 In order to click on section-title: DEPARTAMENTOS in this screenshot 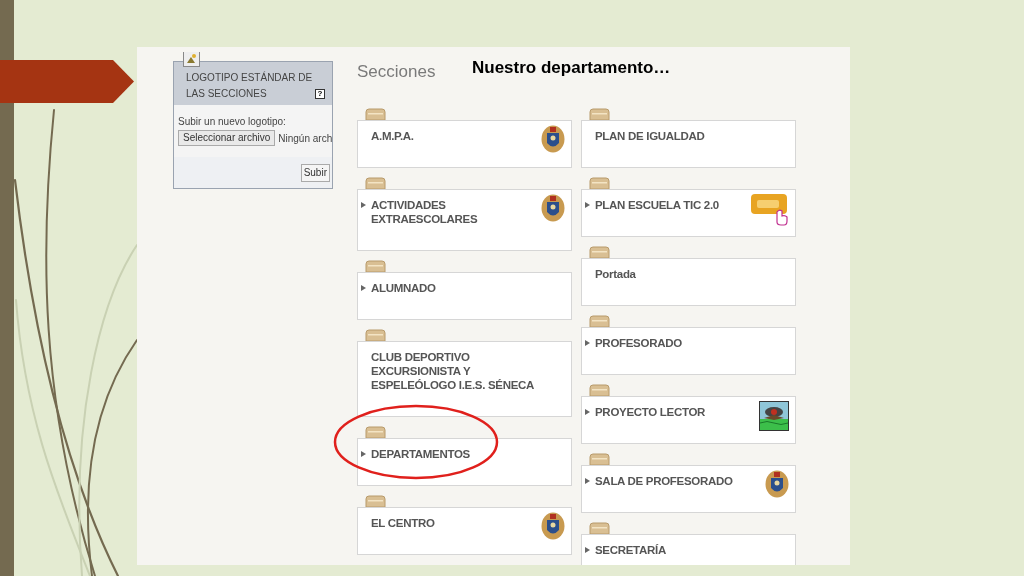, I will do `click(421, 454)`.